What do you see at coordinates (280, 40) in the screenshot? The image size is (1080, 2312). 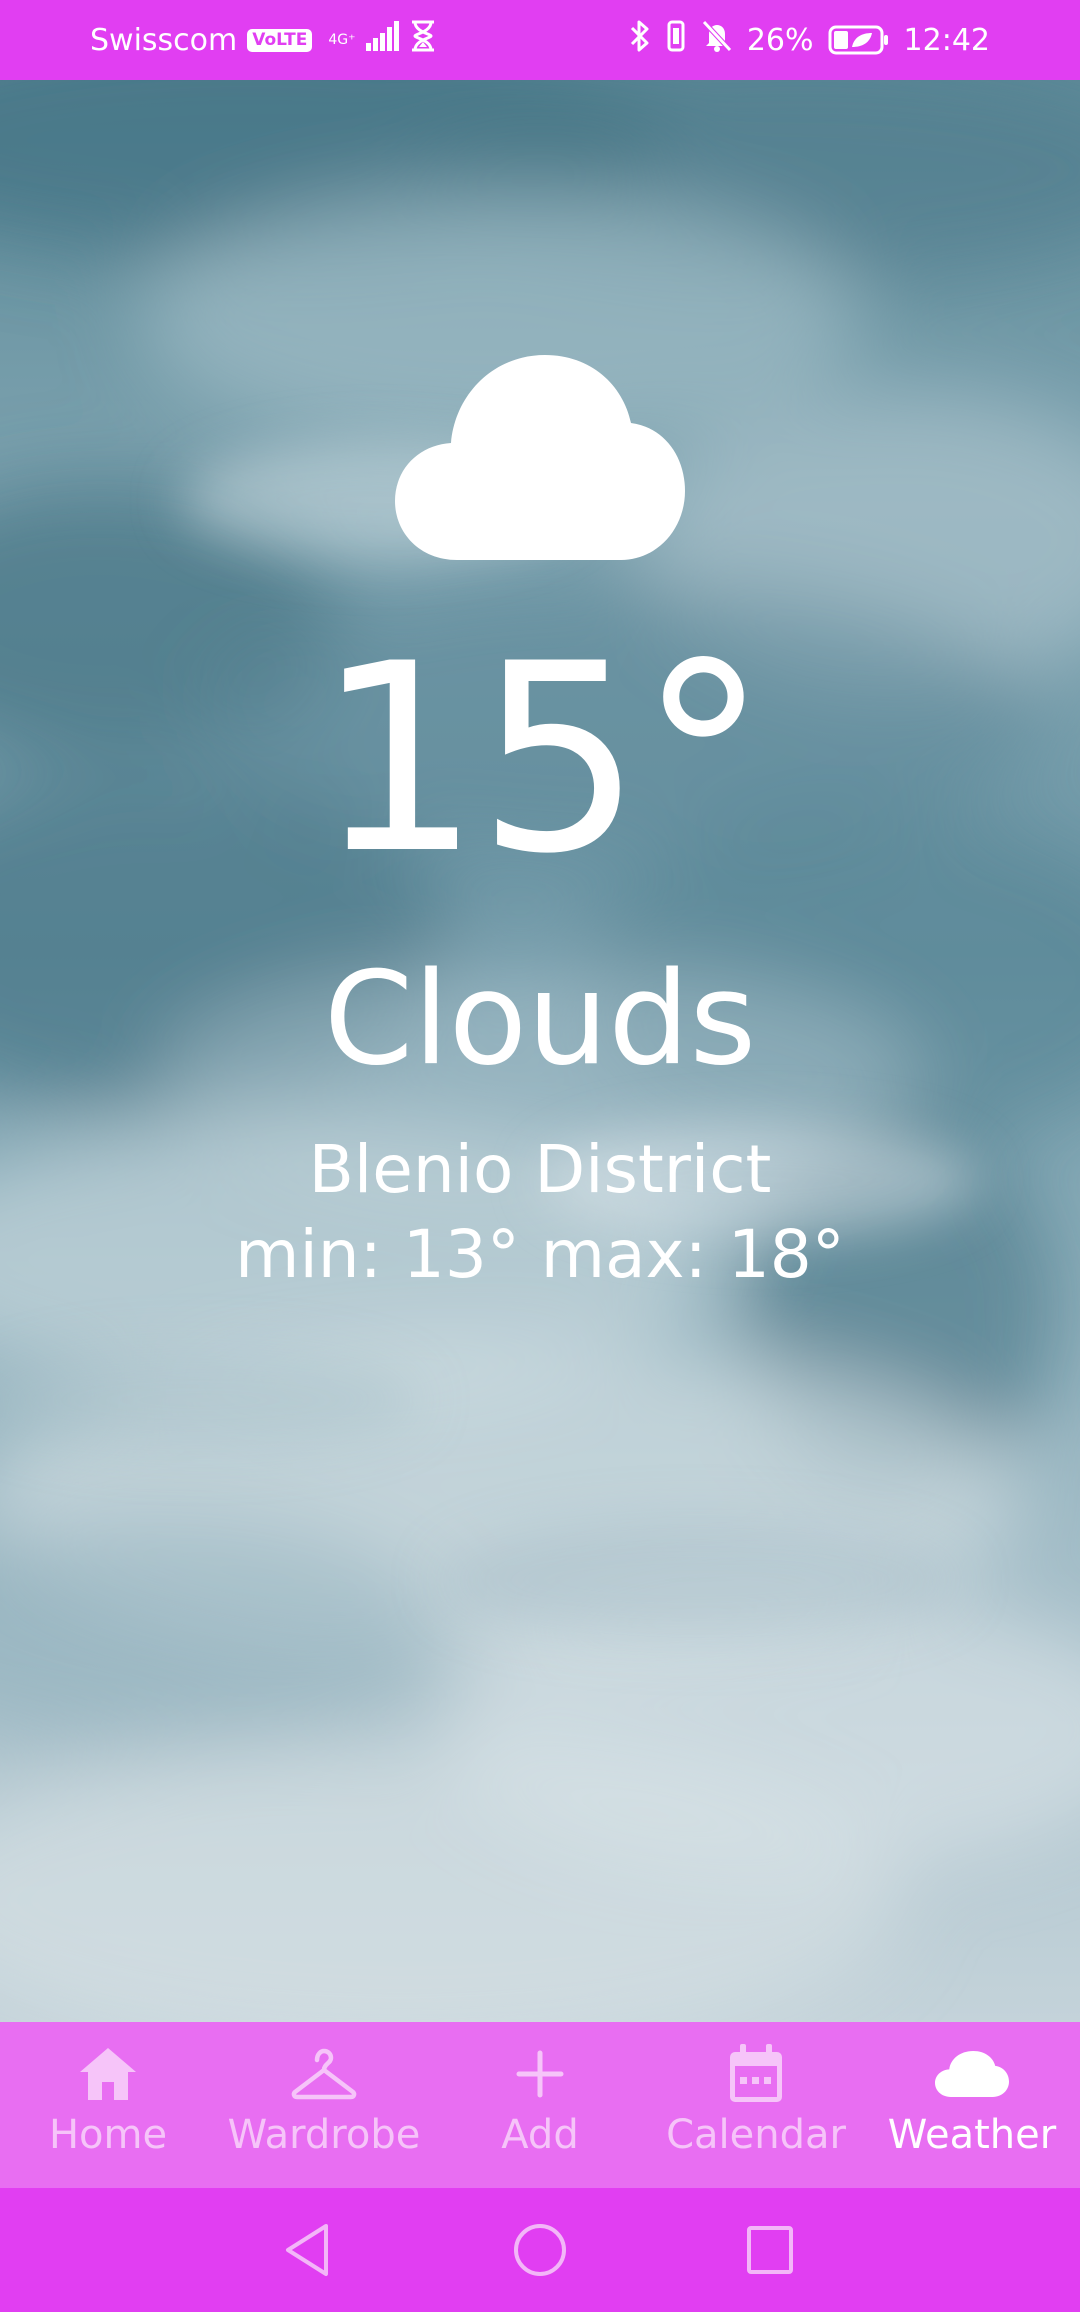 I see `volte-badge: VoLTE` at bounding box center [280, 40].